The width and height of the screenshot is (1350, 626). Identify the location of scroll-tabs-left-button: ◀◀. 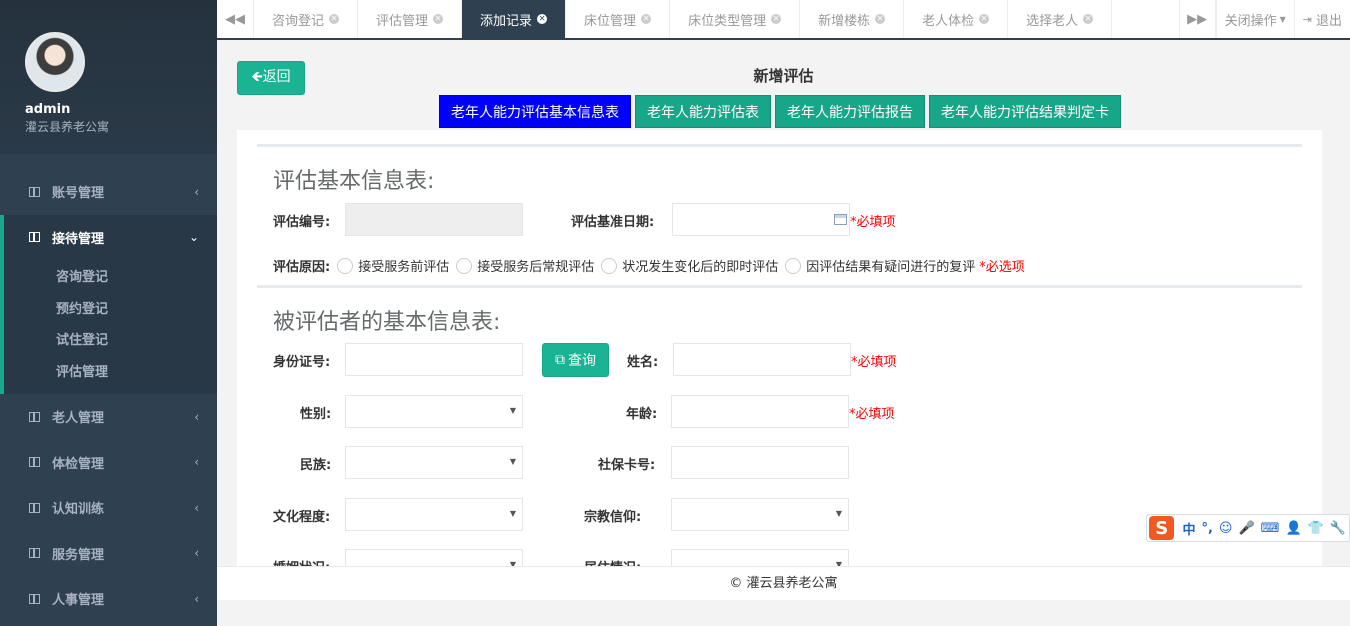
(235, 19).